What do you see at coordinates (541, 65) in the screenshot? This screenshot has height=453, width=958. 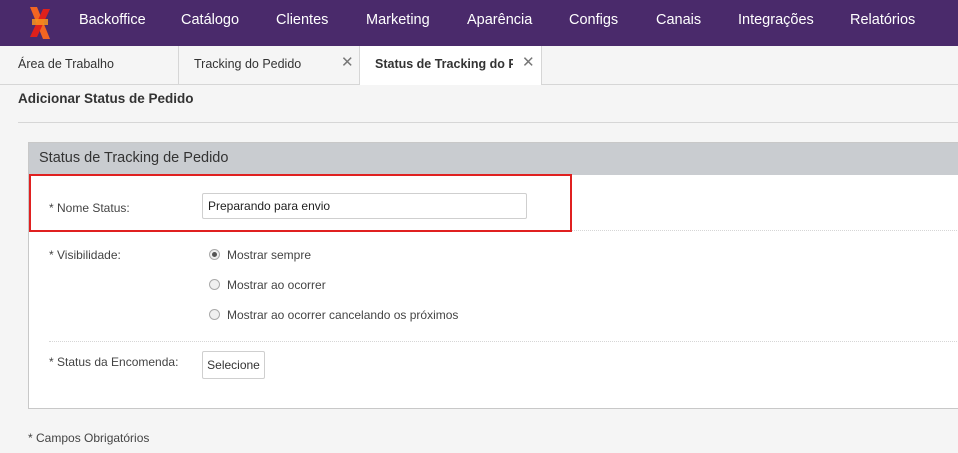 I see `tab-divider` at bounding box center [541, 65].